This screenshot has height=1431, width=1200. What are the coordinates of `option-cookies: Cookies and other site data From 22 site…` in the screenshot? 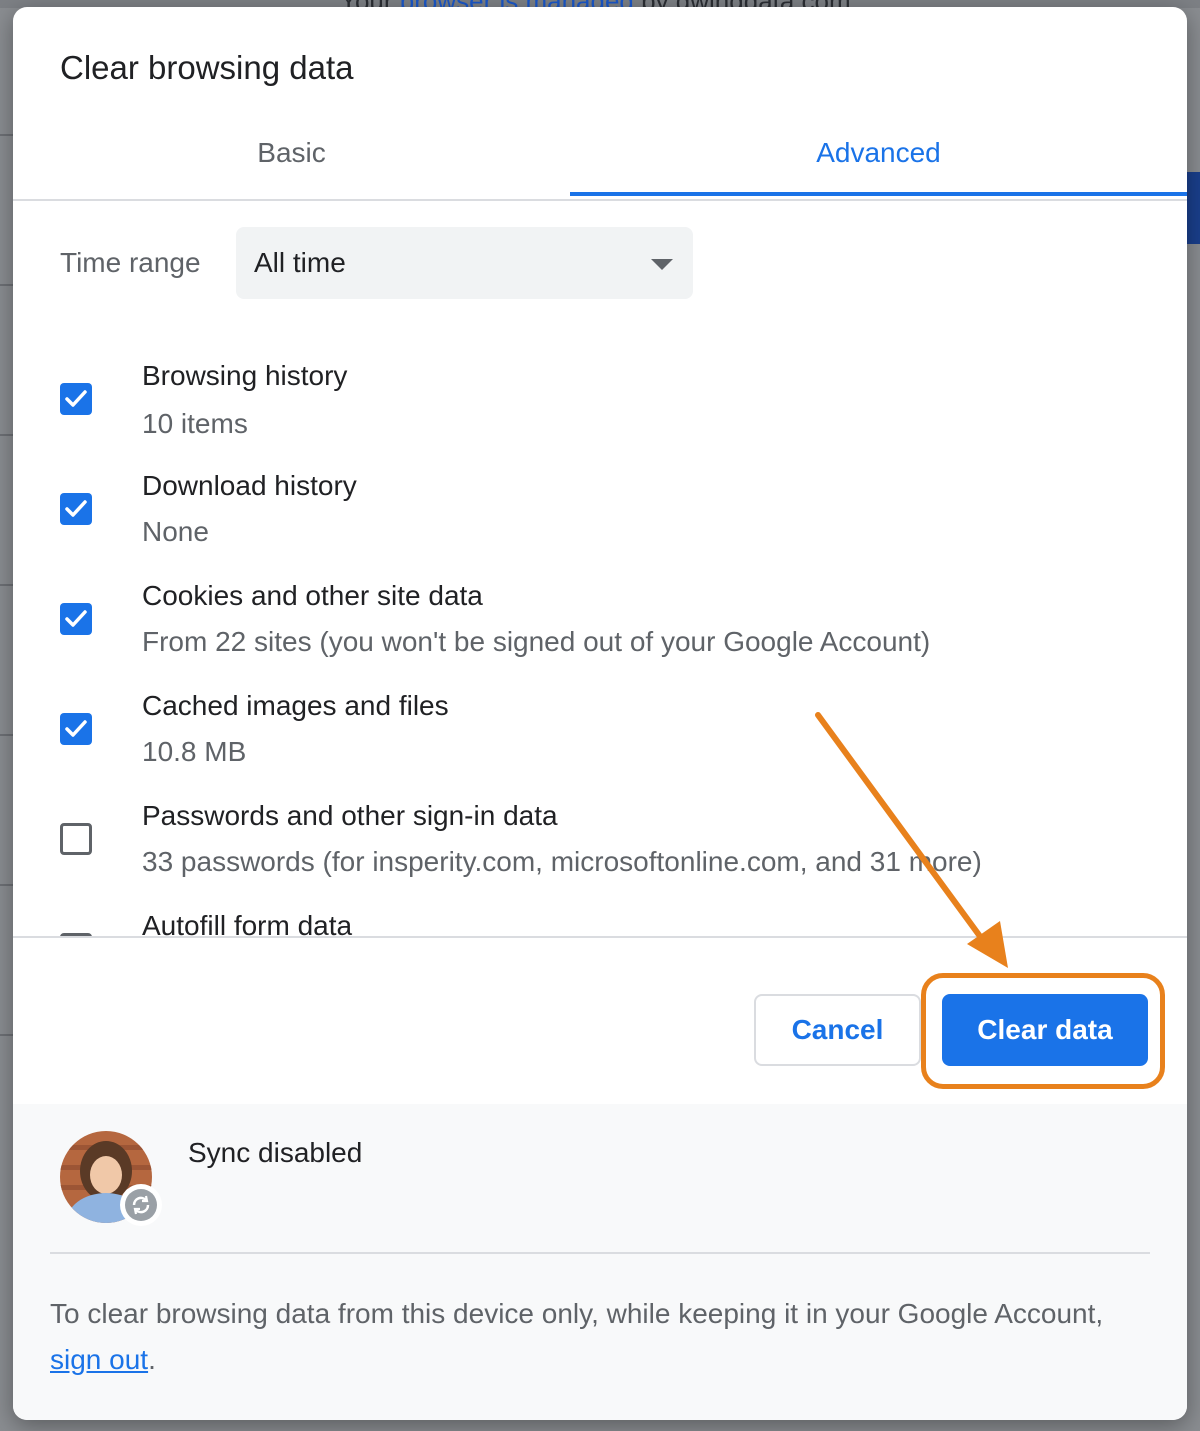 It's located at (600, 627).